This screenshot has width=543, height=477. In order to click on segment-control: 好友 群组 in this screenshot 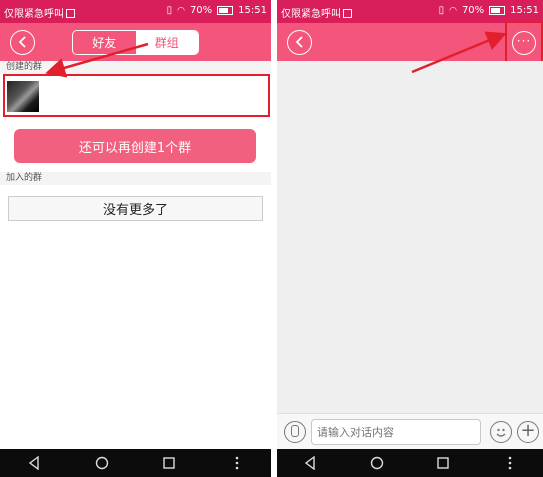, I will do `click(135, 42)`.